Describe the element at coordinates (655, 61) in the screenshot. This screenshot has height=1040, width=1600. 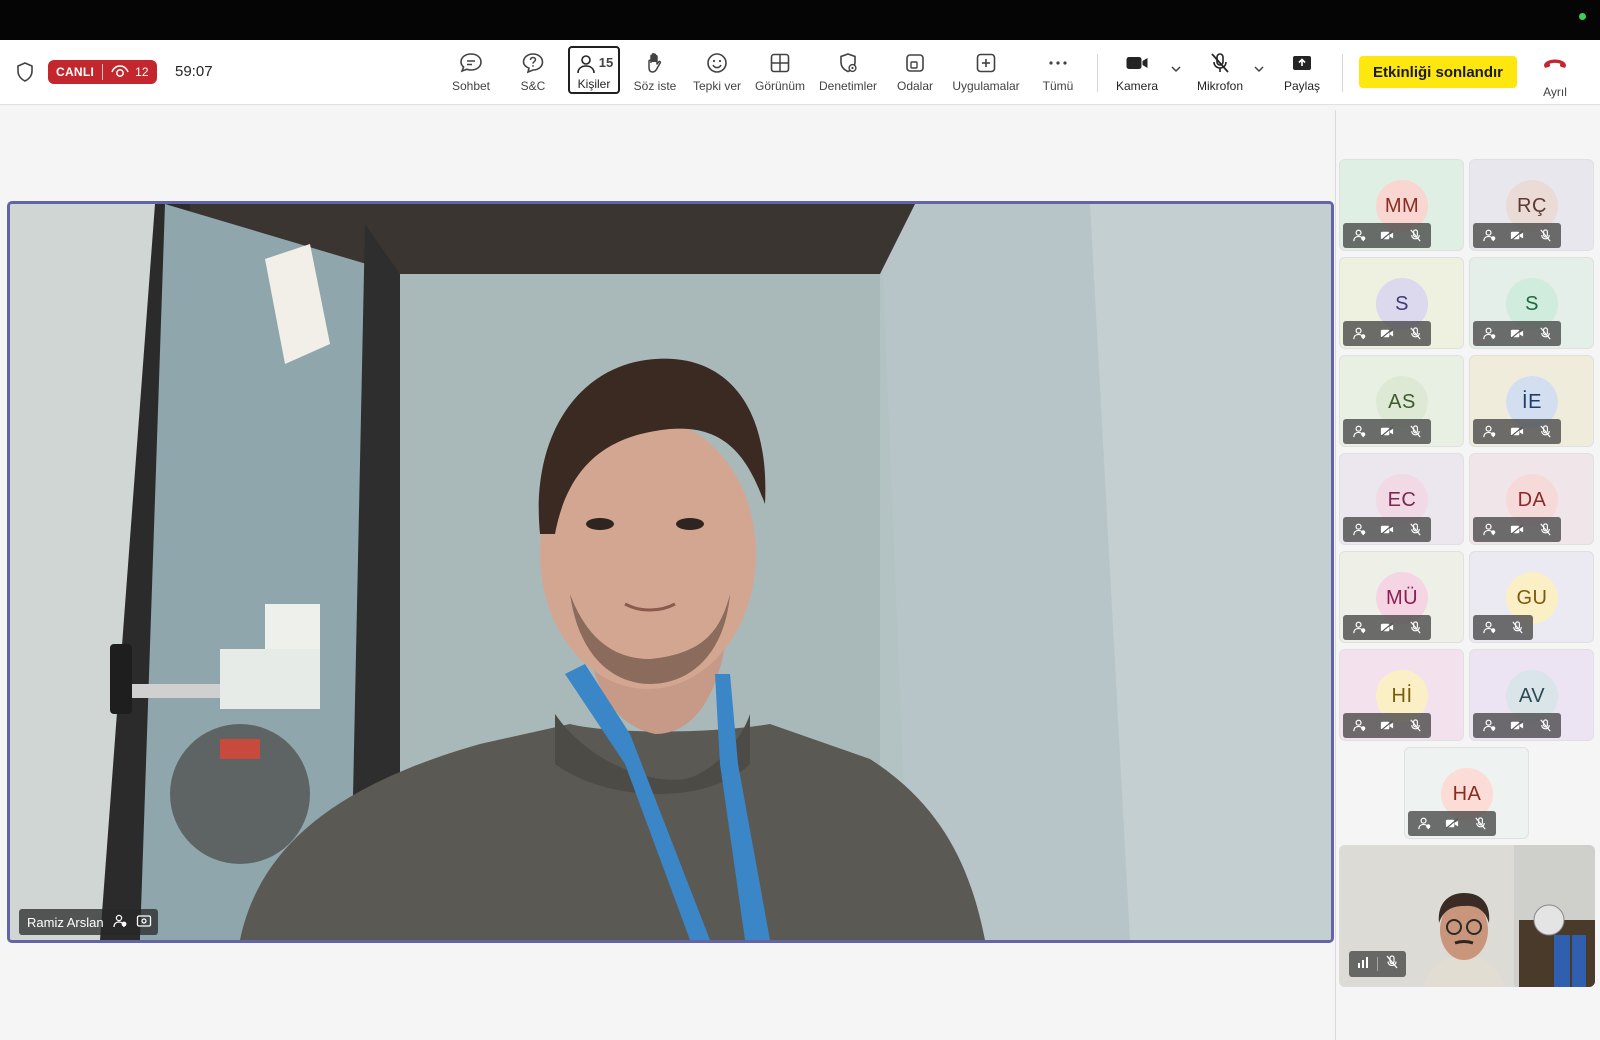
I see `hand-icon` at that location.